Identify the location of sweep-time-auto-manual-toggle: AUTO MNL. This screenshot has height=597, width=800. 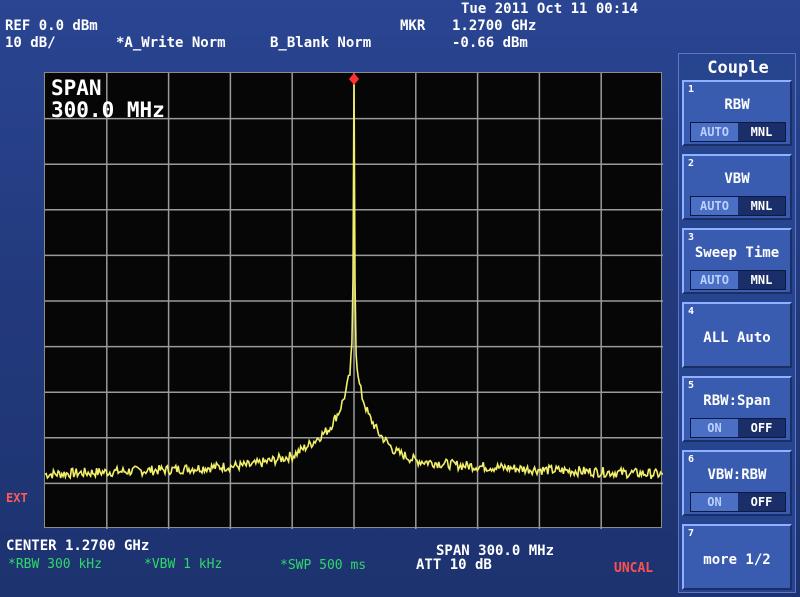
(738, 280).